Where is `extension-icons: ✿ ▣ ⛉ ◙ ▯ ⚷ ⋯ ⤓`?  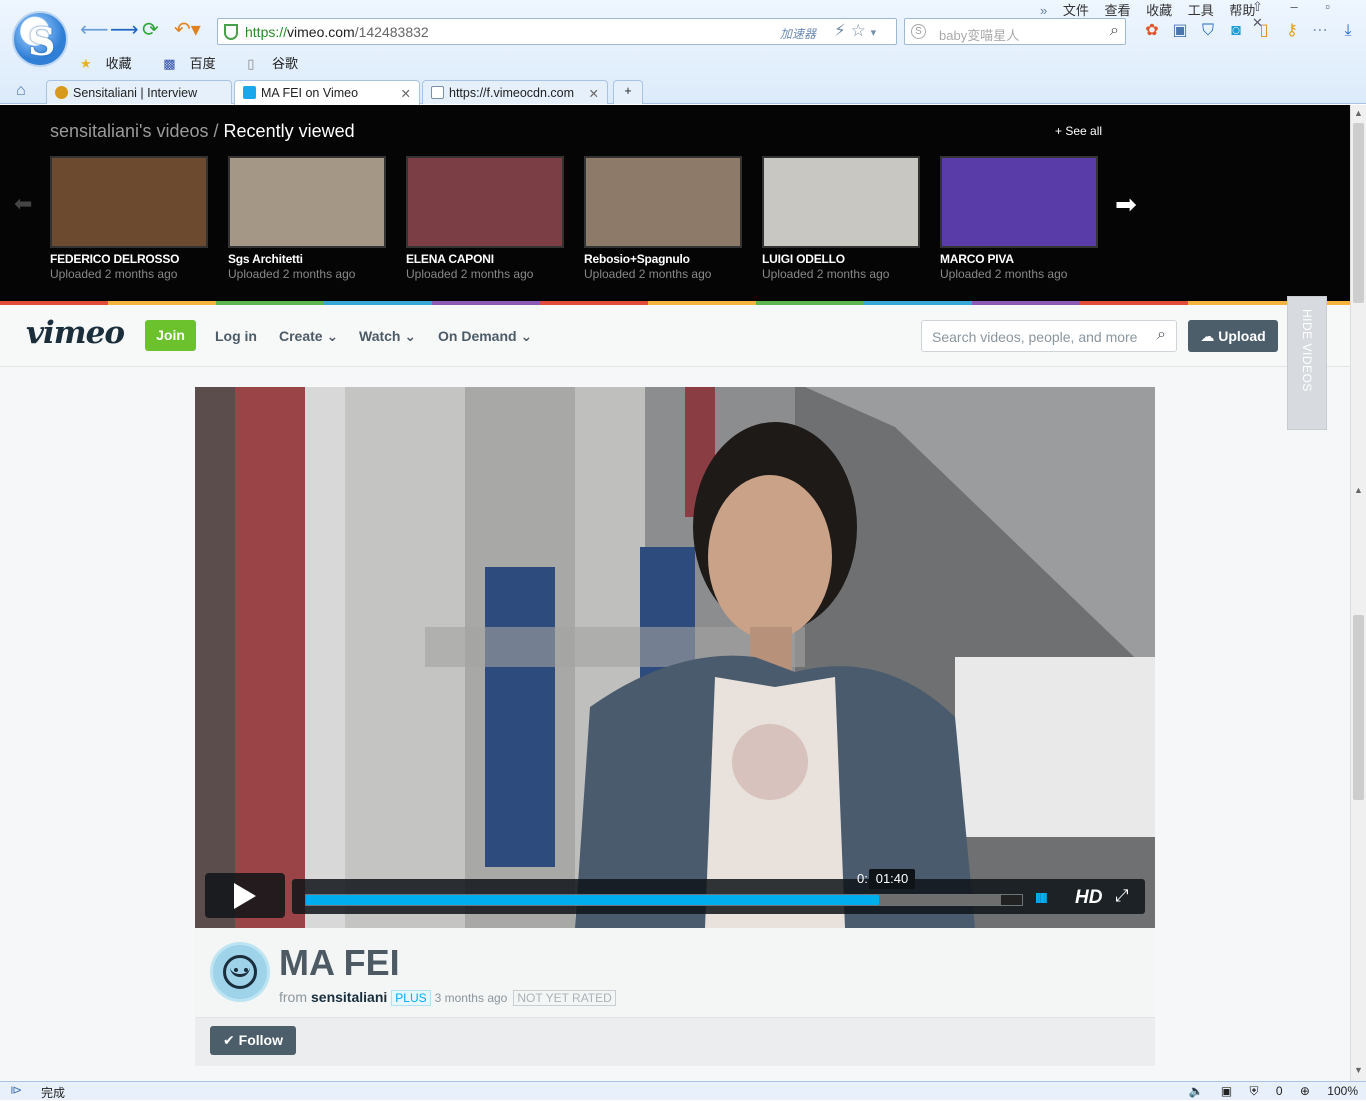
extension-icons: ✿ ▣ ⛉ ◙ ▯ ⚷ ⋯ ⤓ is located at coordinates (1250, 30).